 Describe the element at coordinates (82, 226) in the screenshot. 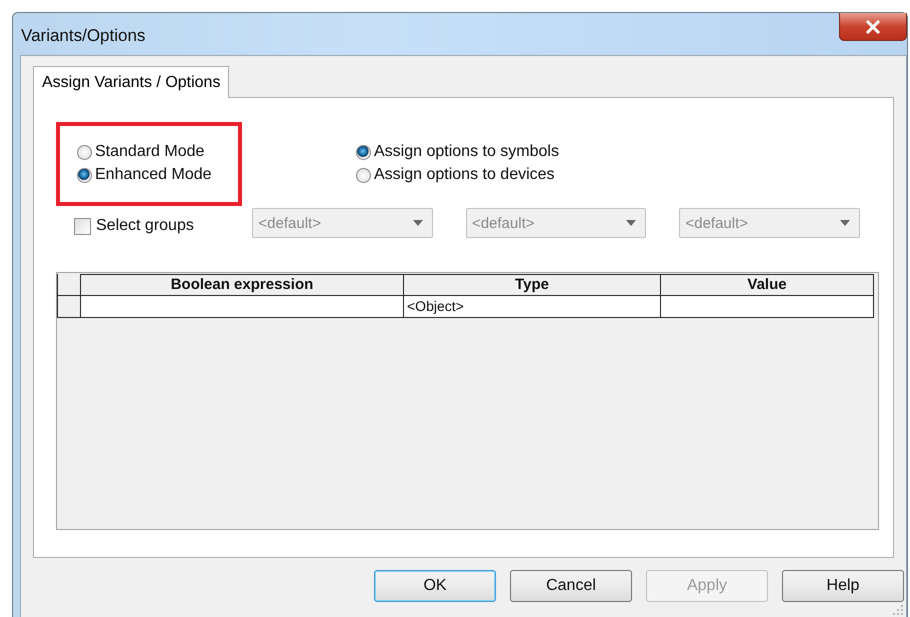

I see `checkbox` at that location.